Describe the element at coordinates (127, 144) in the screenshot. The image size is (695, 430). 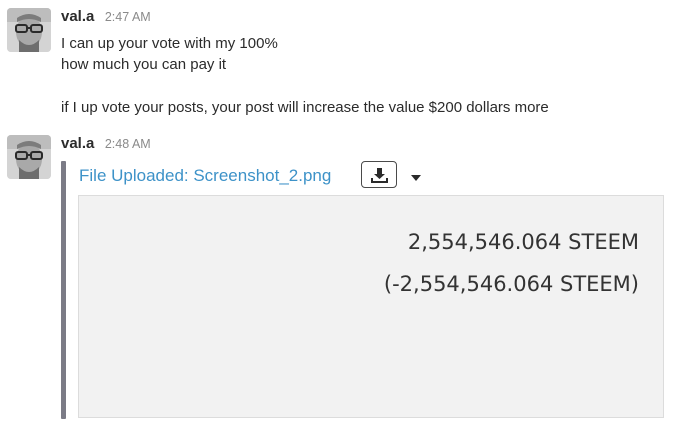
I see `timestamp: 2:48 AM` at that location.